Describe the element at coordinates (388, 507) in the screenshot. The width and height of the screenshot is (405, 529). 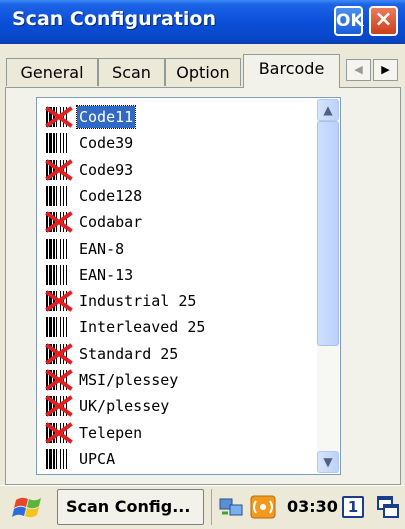
I see `window-switch-icon` at that location.